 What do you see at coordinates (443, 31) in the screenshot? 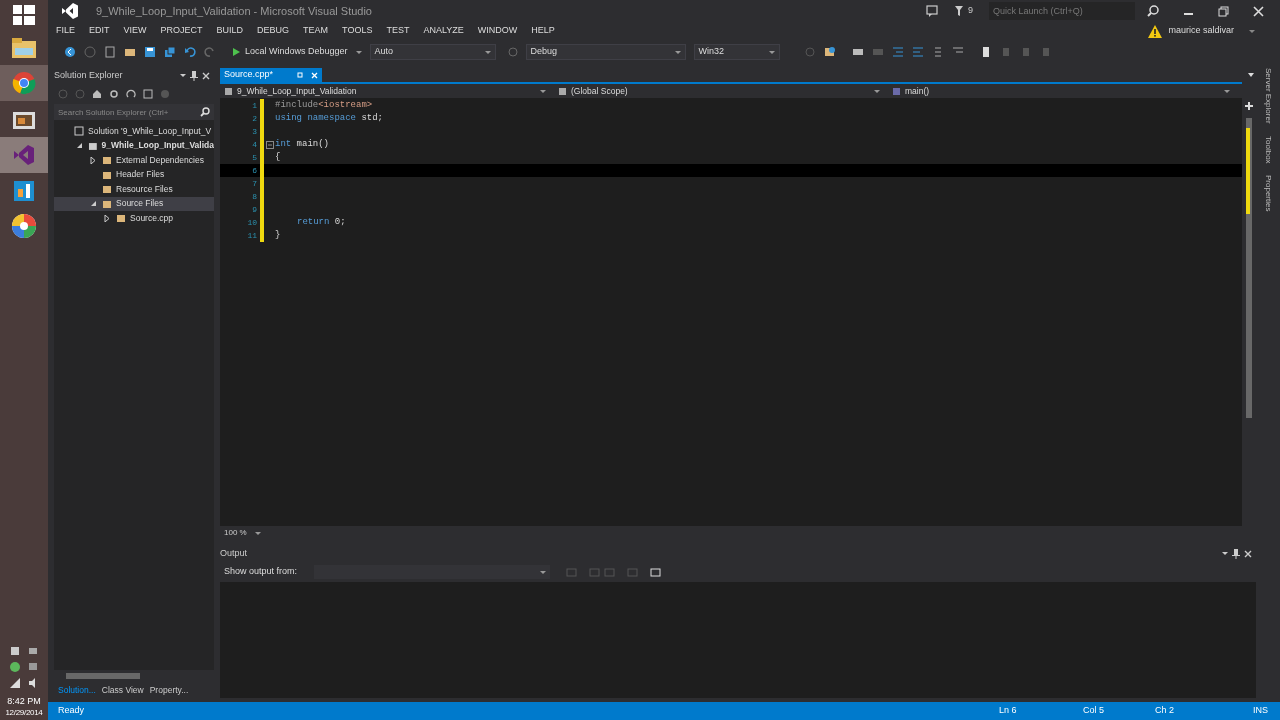
I see `menu-item: ANALYZE` at bounding box center [443, 31].